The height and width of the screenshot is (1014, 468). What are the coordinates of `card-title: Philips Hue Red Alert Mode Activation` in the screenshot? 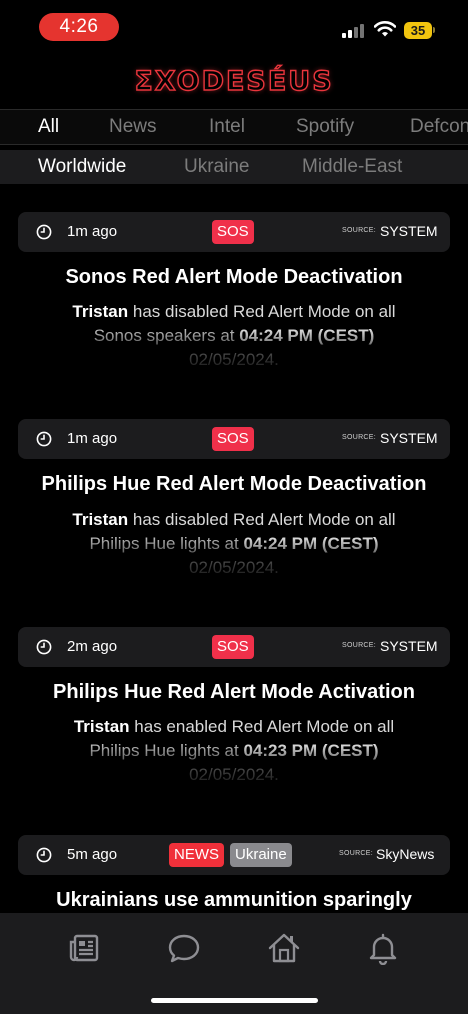 It's located at (234, 692).